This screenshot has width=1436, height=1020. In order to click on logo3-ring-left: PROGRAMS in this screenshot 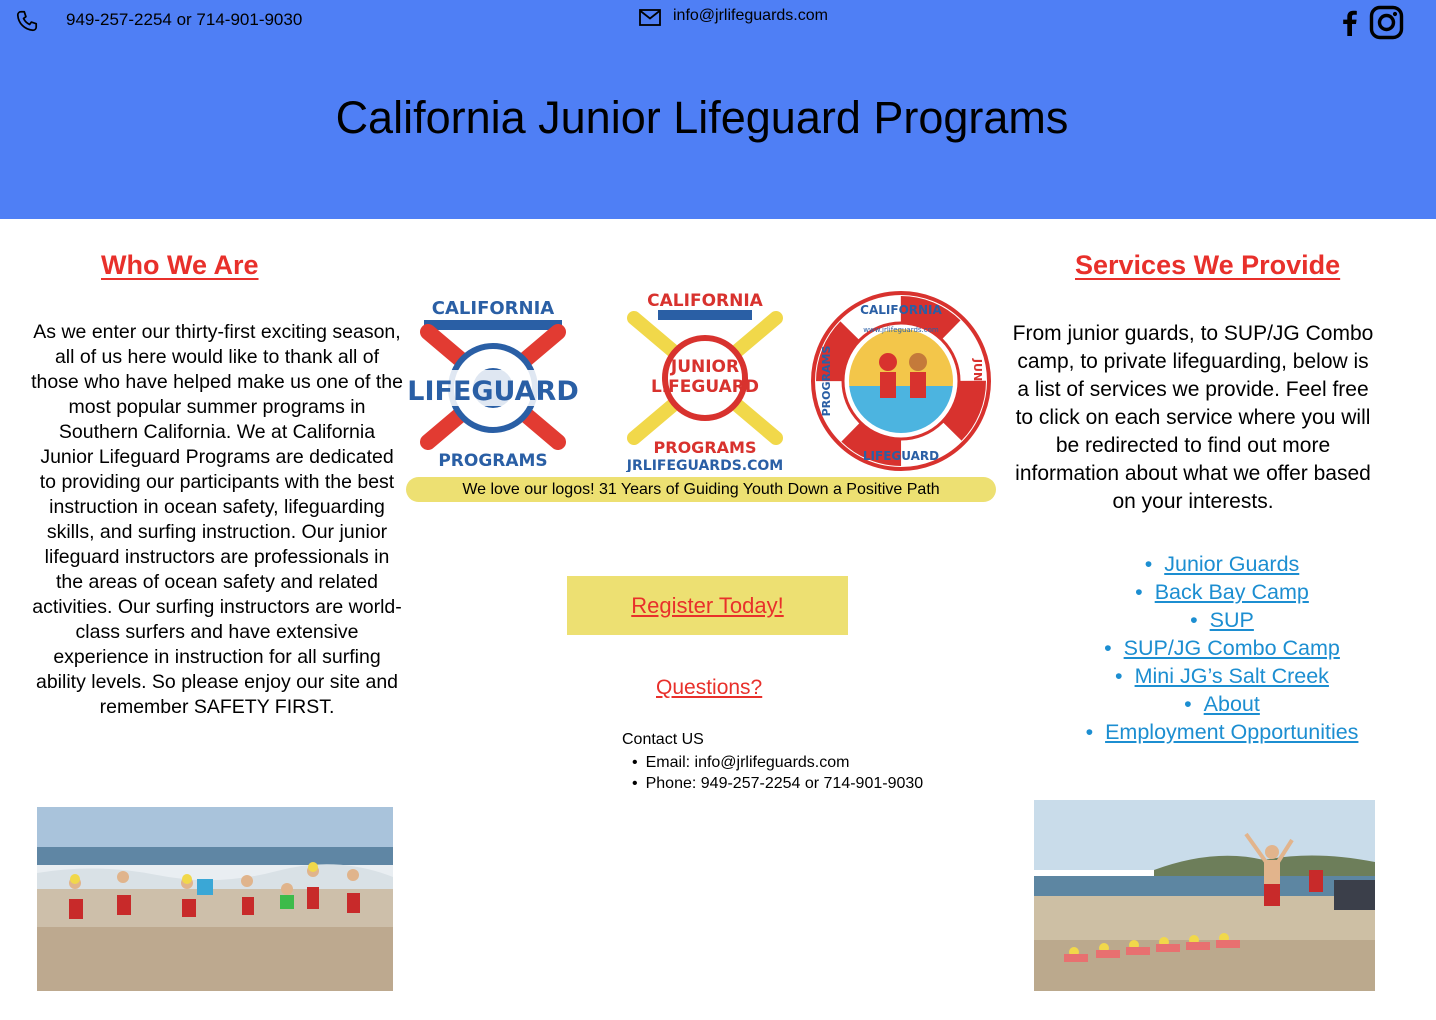, I will do `click(826, 381)`.